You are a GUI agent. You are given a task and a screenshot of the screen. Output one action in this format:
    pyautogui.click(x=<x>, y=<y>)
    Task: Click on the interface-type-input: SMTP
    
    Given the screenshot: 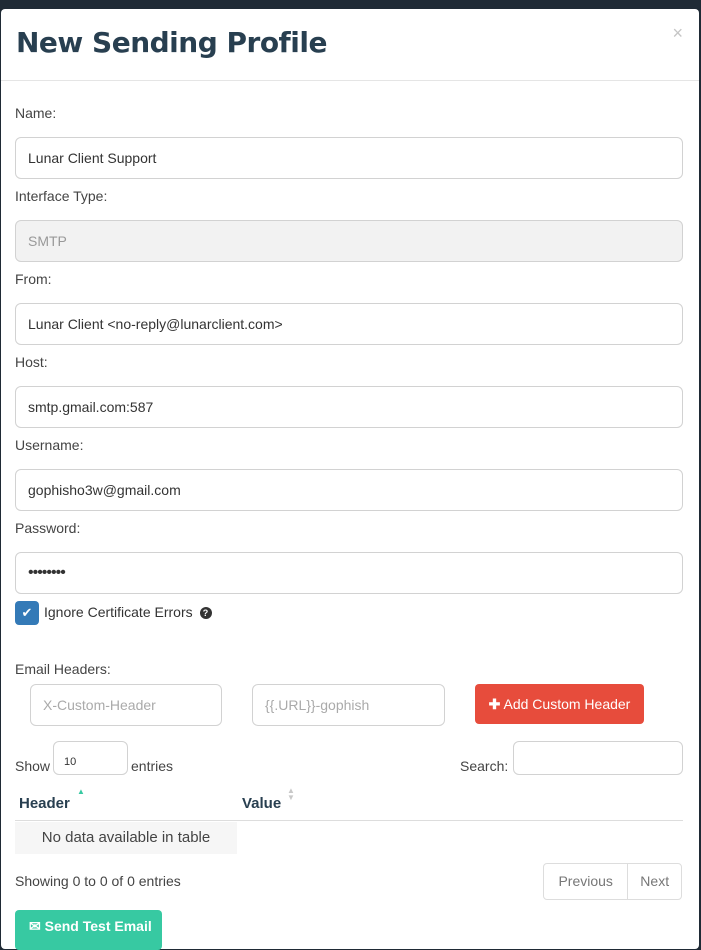 What is the action you would take?
    pyautogui.click(x=349, y=241)
    